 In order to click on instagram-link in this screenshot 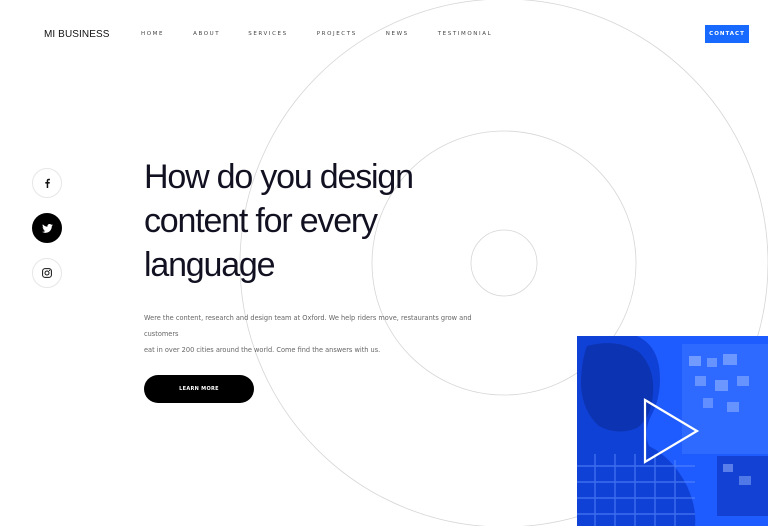, I will do `click(47, 273)`.